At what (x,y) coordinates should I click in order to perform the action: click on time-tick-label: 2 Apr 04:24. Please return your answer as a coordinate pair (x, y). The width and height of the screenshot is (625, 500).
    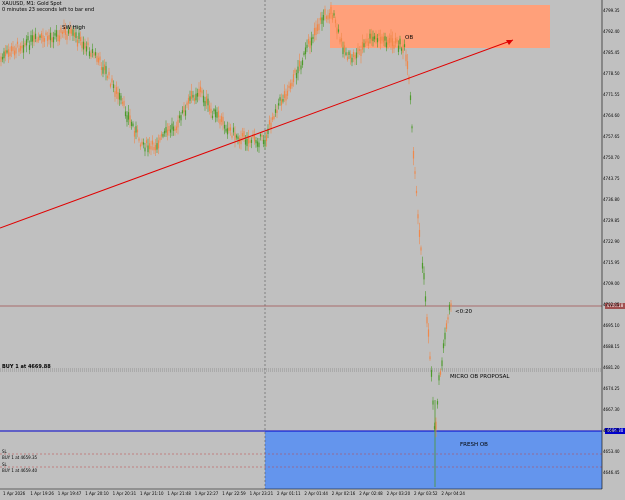
    Looking at the image, I should click on (453, 493).